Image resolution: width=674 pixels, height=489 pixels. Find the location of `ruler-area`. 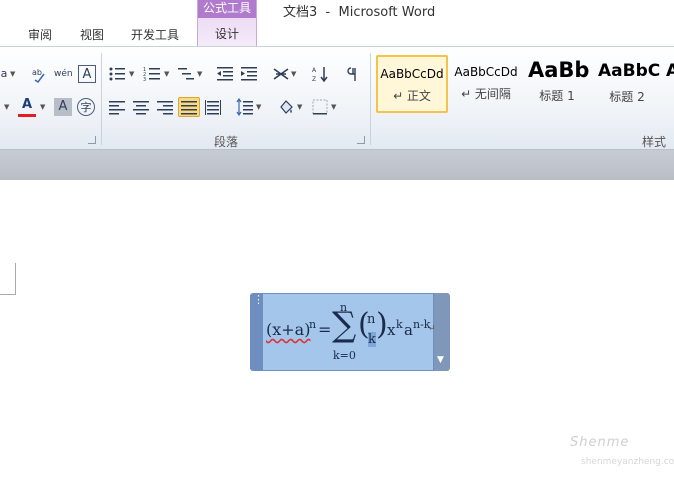

ruler-area is located at coordinates (337, 165).